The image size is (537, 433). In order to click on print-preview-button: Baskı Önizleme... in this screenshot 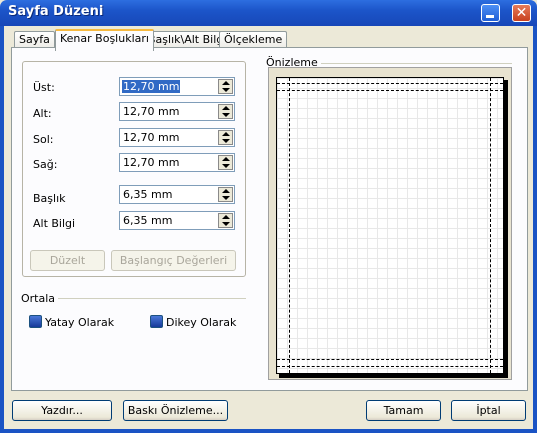, I will do `click(175, 410)`.